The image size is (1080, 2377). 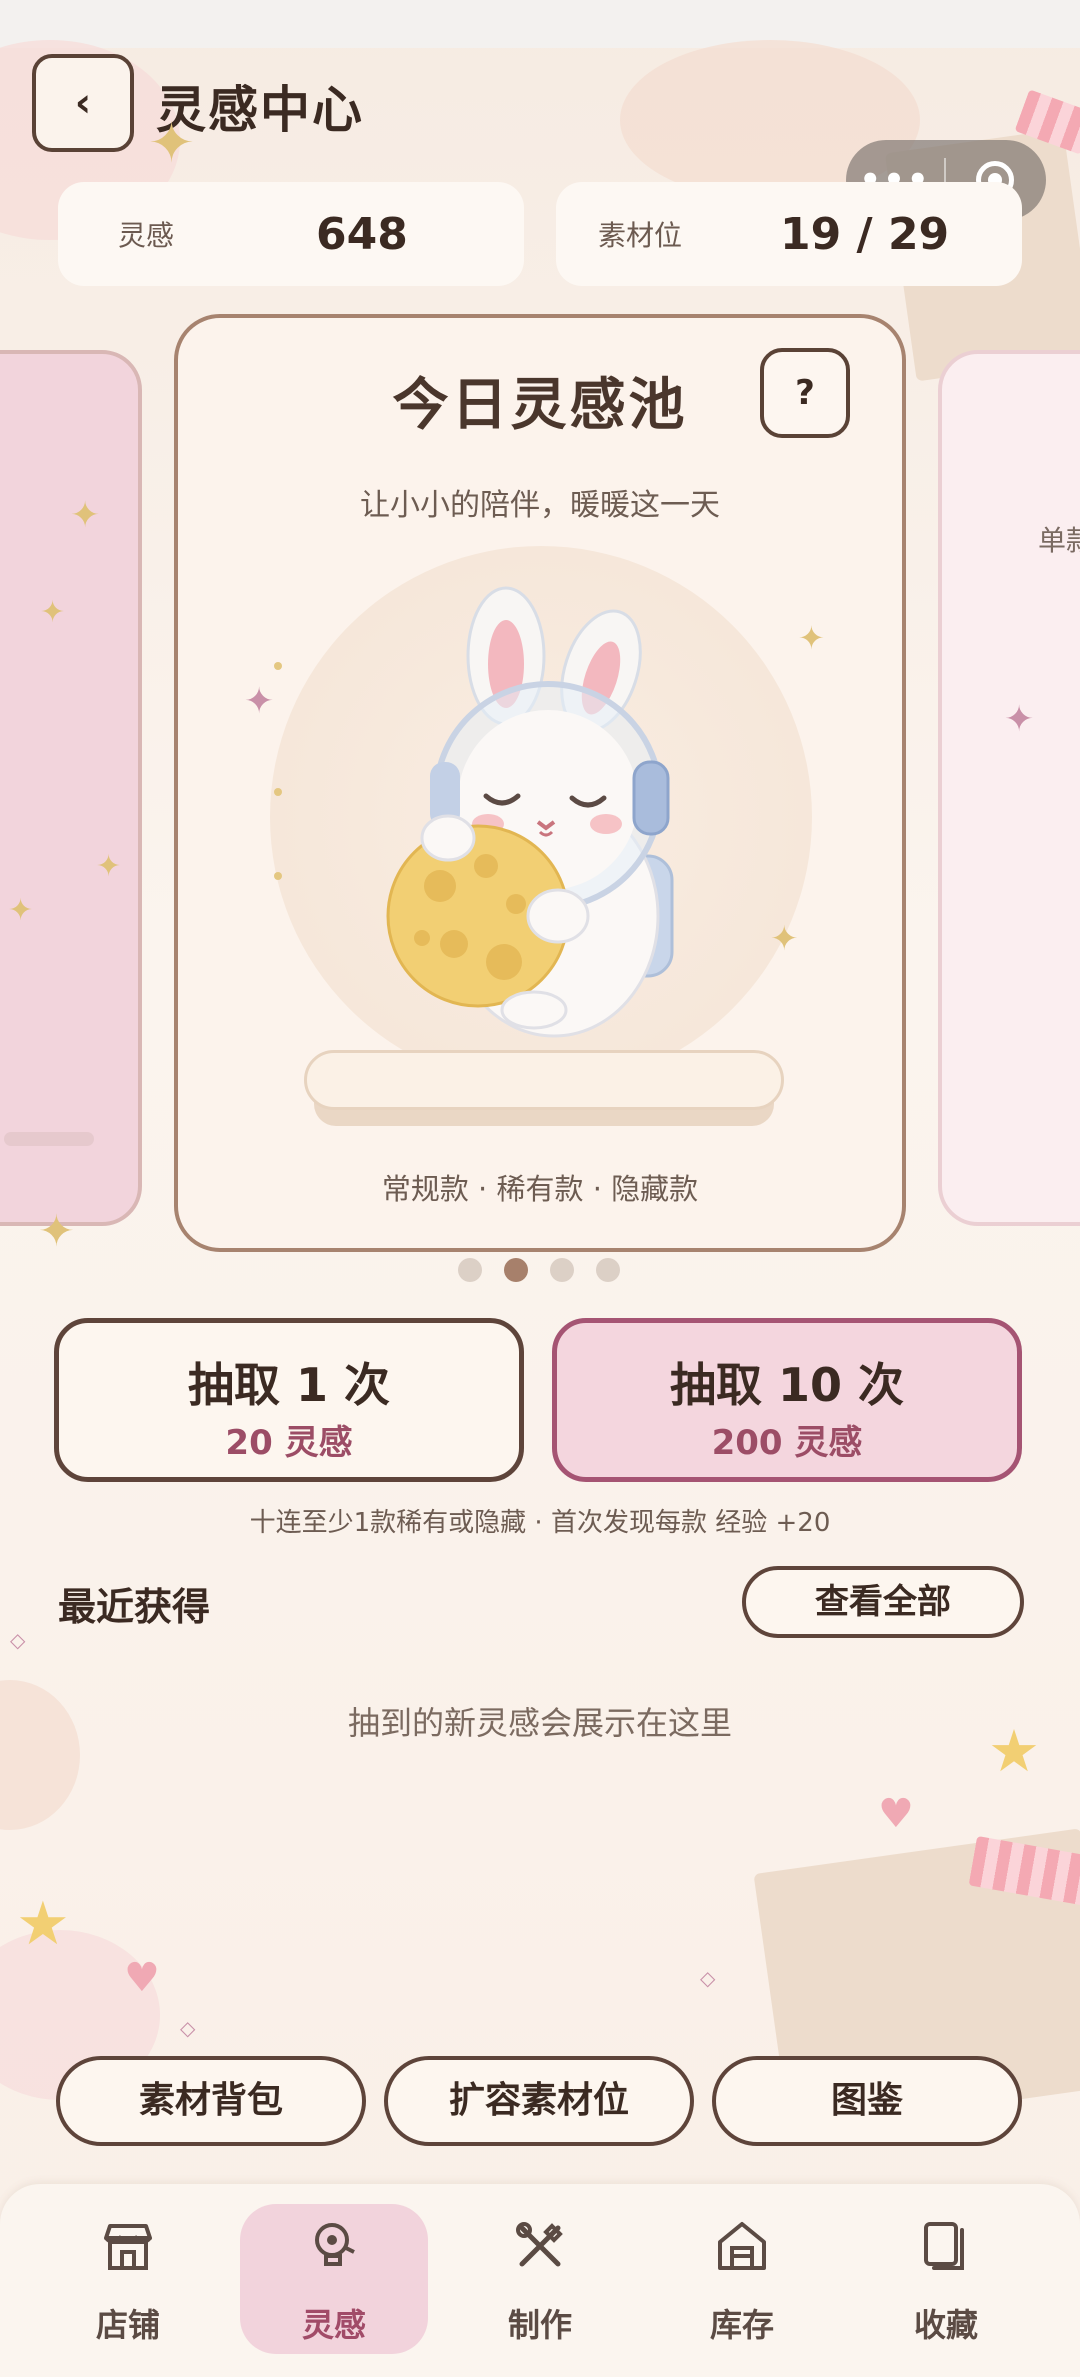 What do you see at coordinates (787, 1443) in the screenshot?
I see `draw-ten-cost: 200 灵感` at bounding box center [787, 1443].